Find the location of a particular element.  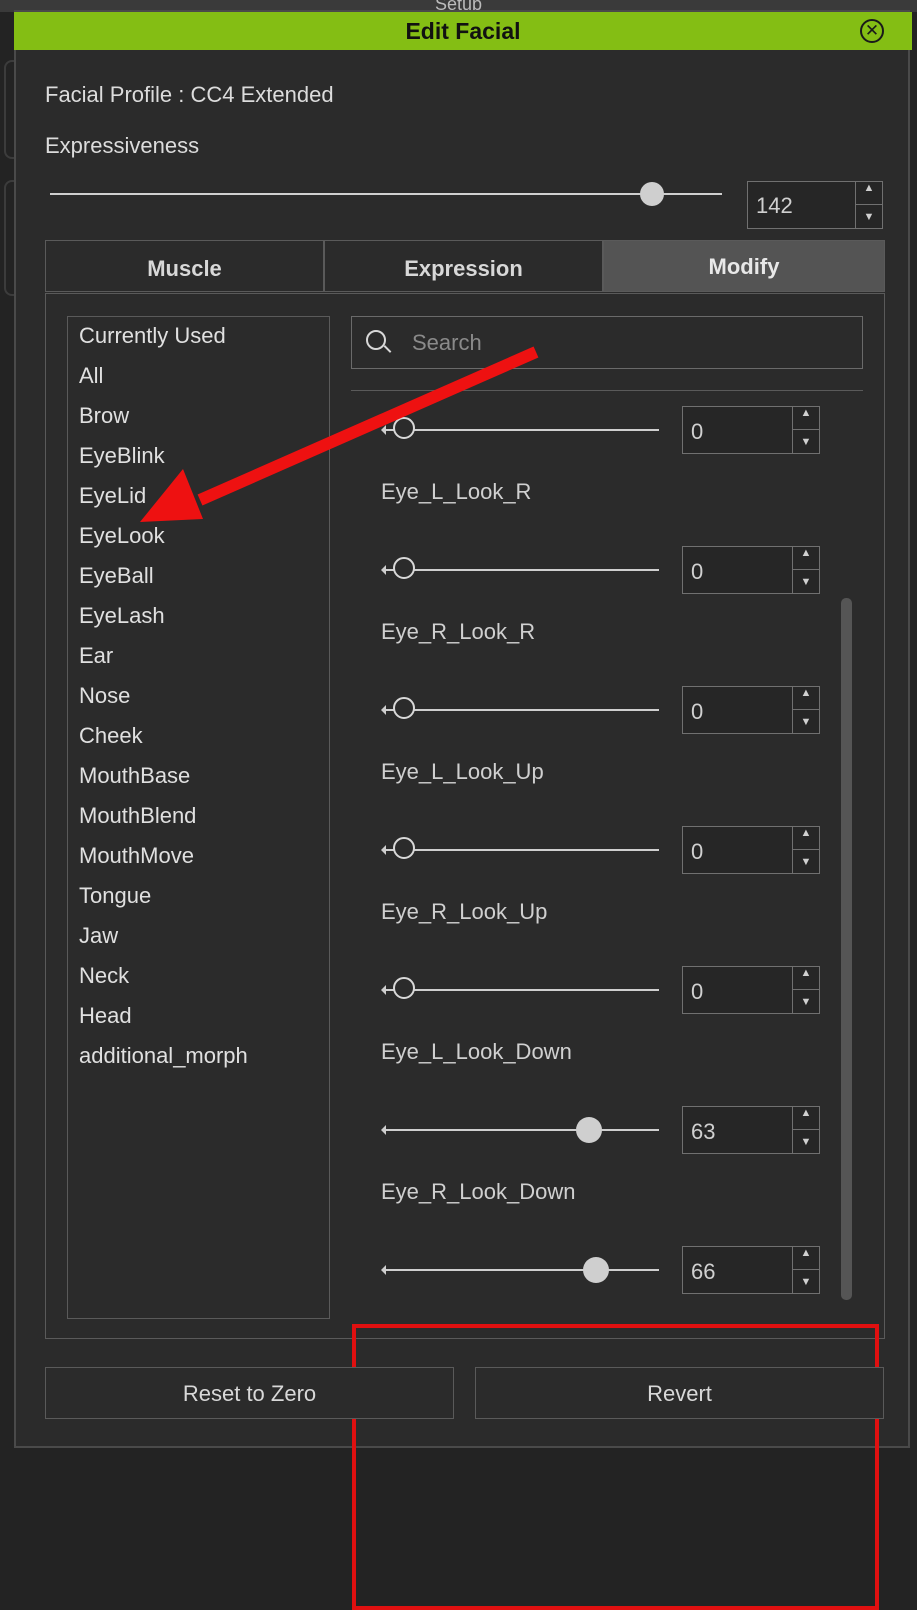

annotation-arrow-head is located at coordinates (171, 495).